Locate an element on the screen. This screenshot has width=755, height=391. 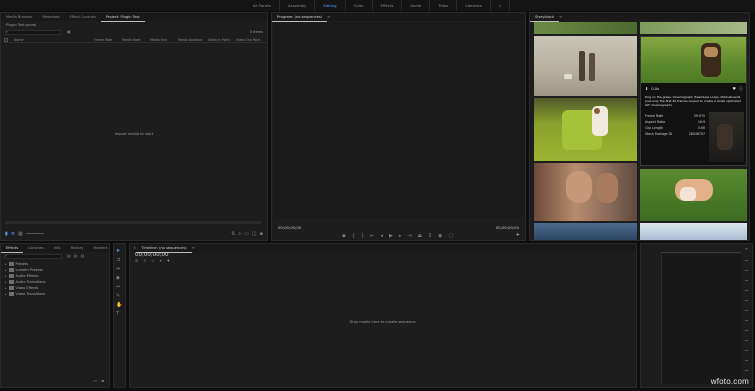
stock-thumbnail-bottom-left is located at coordinates (585, 231).